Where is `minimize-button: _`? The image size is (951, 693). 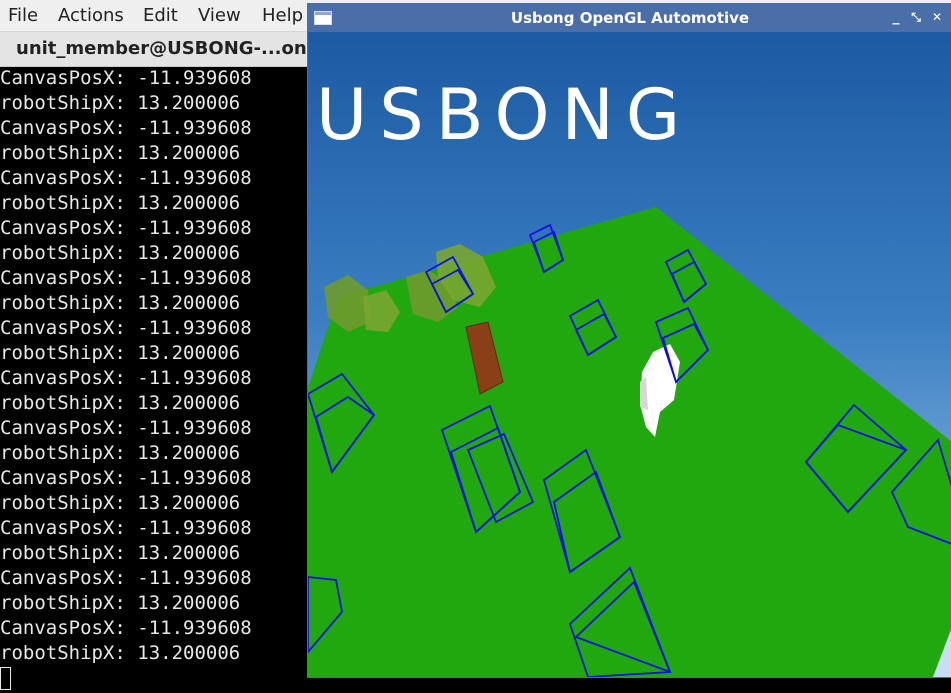
minimize-button: _ is located at coordinates (896, 17).